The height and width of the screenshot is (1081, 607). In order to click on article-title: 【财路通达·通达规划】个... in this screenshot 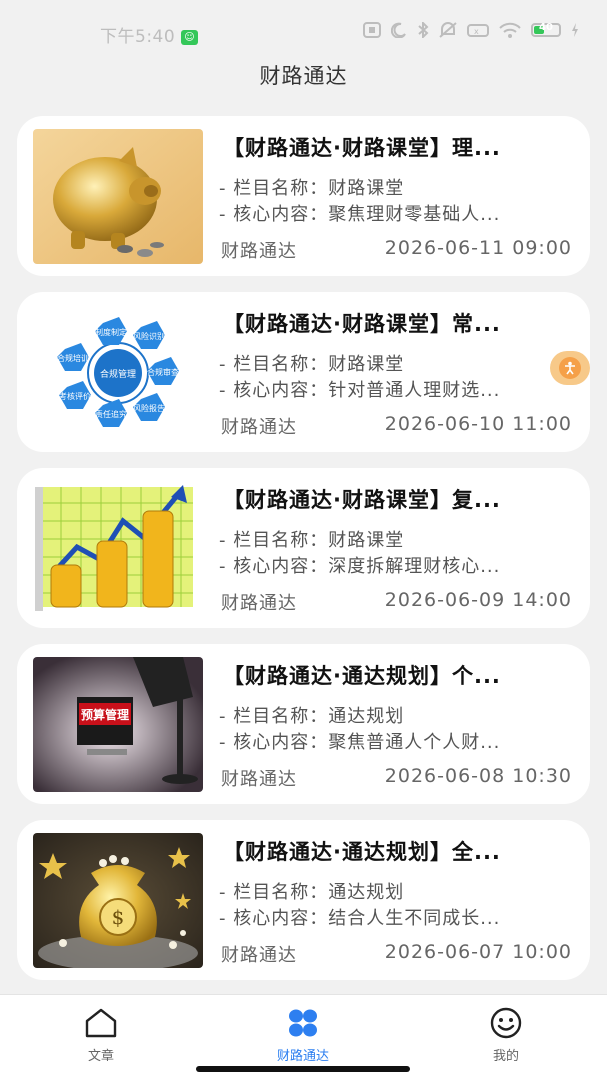, I will do `click(362, 676)`.